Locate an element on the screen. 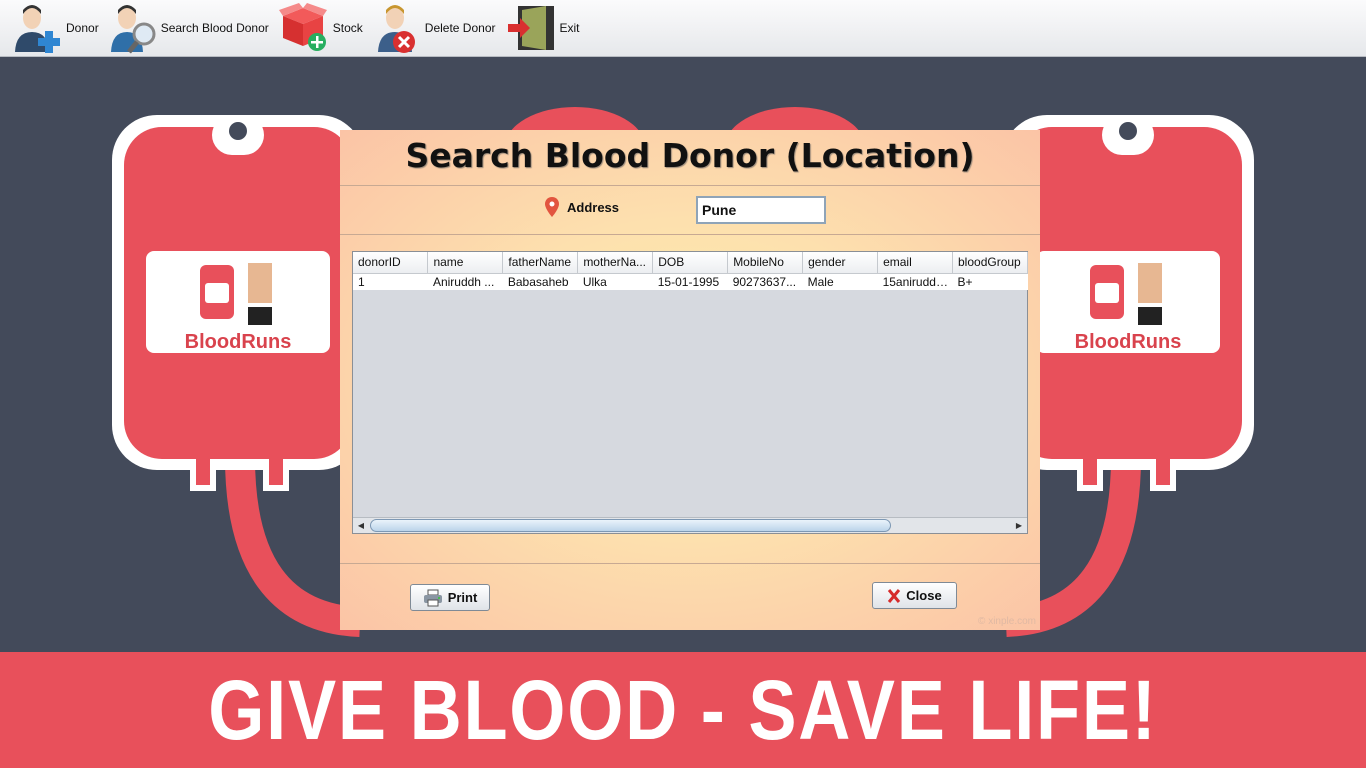 The height and width of the screenshot is (768, 1366). toolbar-donor-button: Donor is located at coordinates (55, 28).